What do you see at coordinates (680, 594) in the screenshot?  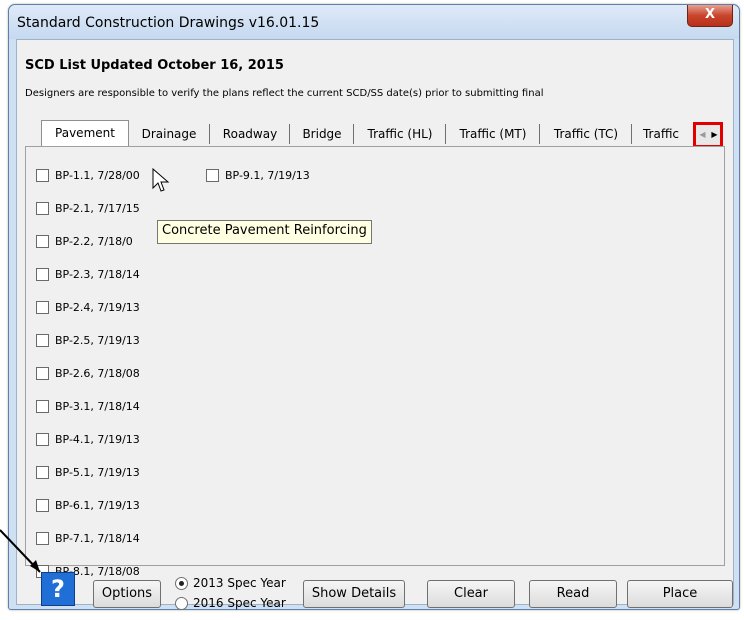 I see `place-button: Place` at bounding box center [680, 594].